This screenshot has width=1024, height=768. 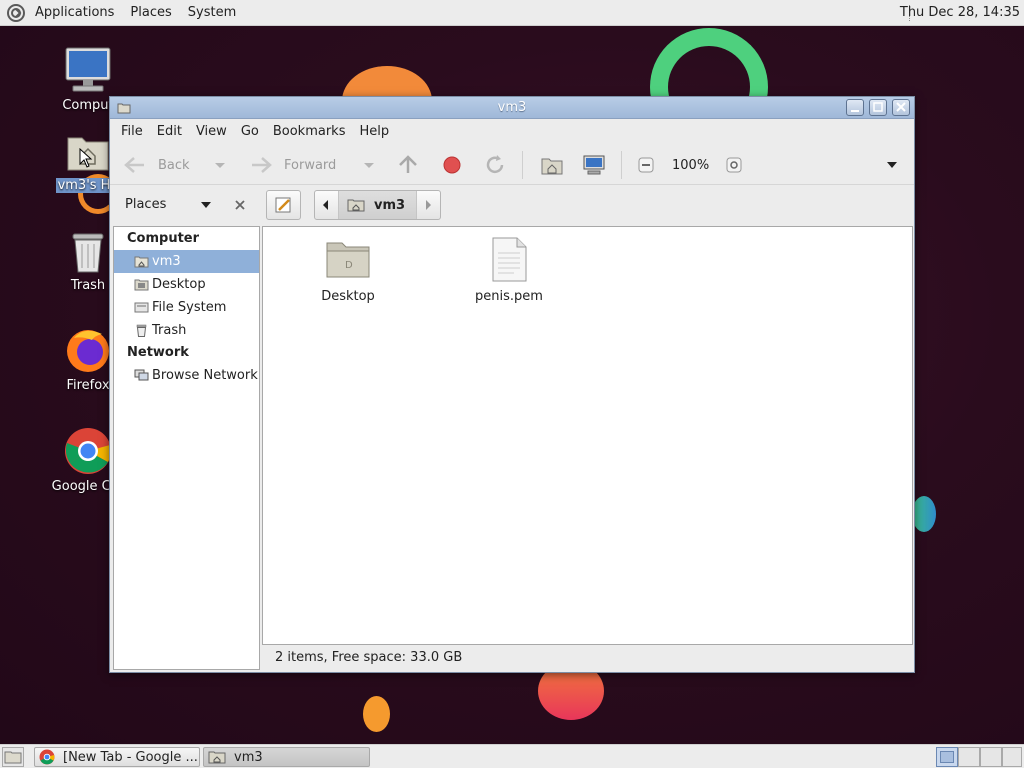 What do you see at coordinates (390, 205) in the screenshot?
I see `path-segment-label: vm3` at bounding box center [390, 205].